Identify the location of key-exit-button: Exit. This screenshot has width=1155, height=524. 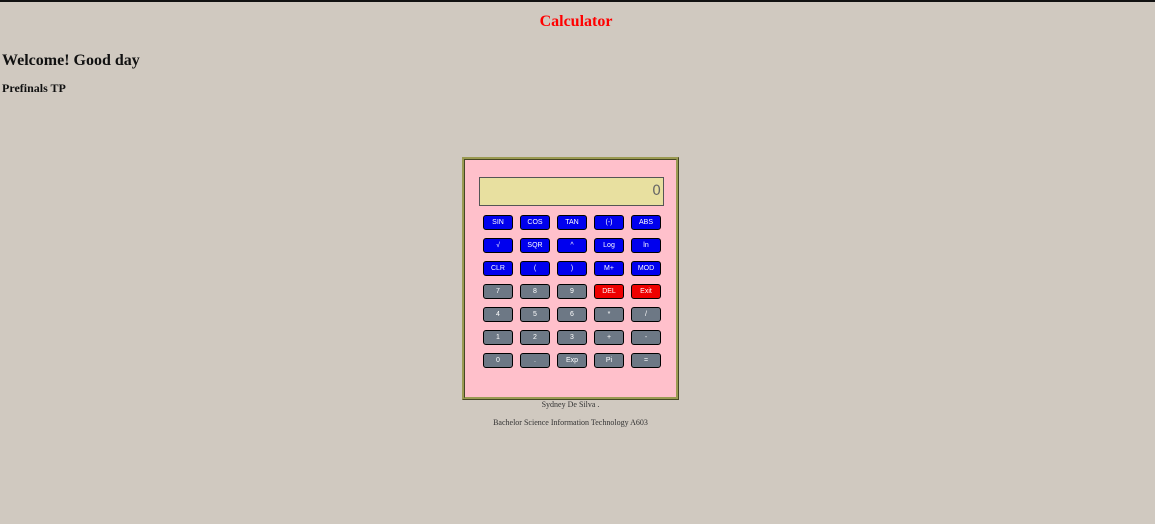
(646, 291).